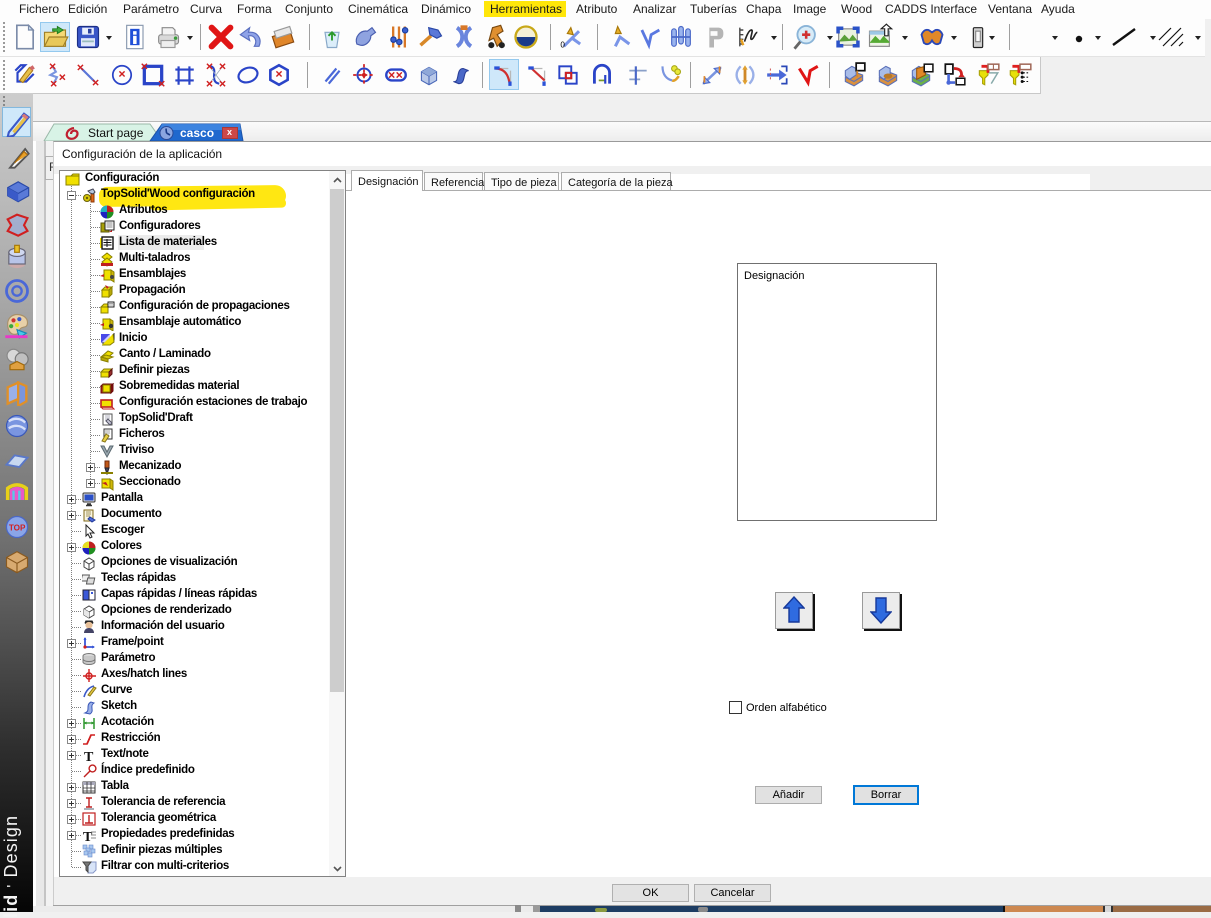 Image resolution: width=1211 pixels, height=918 pixels. Describe the element at coordinates (89, 756) in the screenshot. I see `svg-text: T` at that location.